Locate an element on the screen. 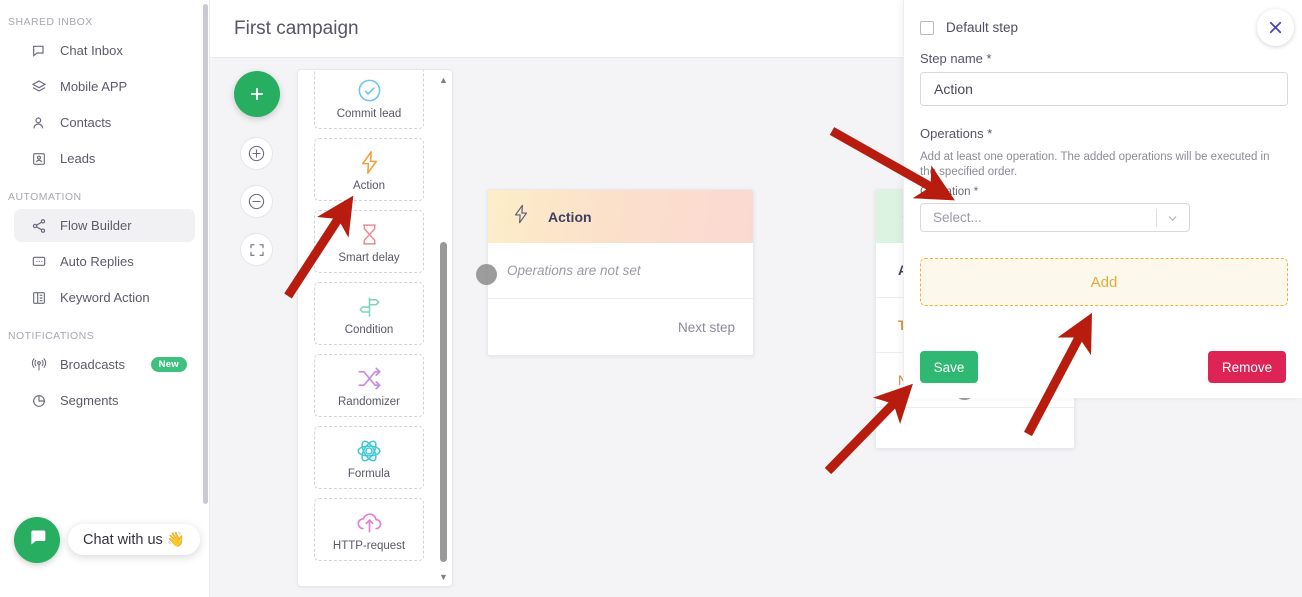 Image resolution: width=1302 pixels, height=597 pixels. close-icon is located at coordinates (1275, 27).